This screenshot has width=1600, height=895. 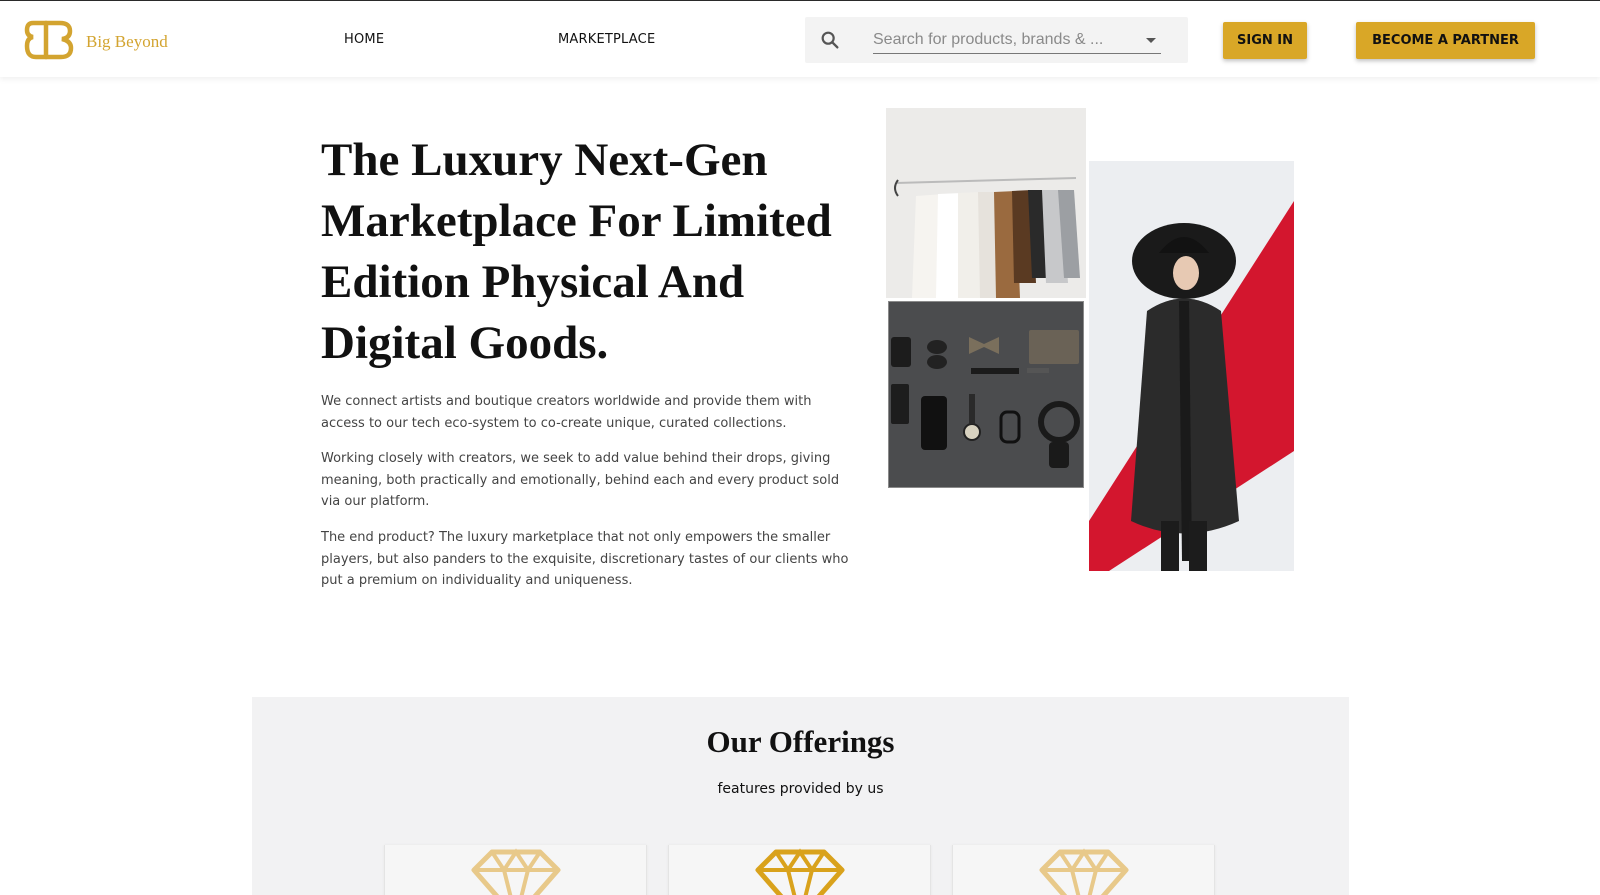 I want to click on search-input, so click(x=1017, y=40).